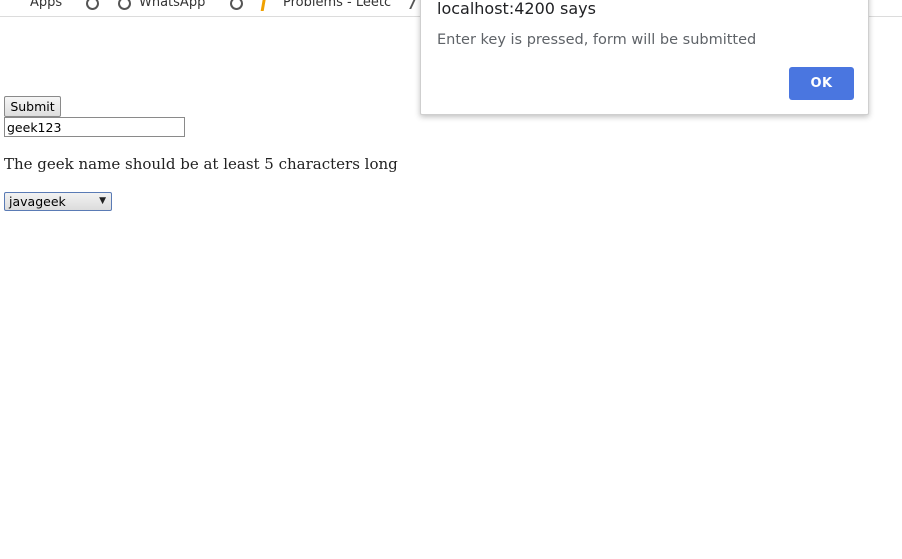 The height and width of the screenshot is (559, 902). What do you see at coordinates (32, 106) in the screenshot?
I see `submit-button: Submit` at bounding box center [32, 106].